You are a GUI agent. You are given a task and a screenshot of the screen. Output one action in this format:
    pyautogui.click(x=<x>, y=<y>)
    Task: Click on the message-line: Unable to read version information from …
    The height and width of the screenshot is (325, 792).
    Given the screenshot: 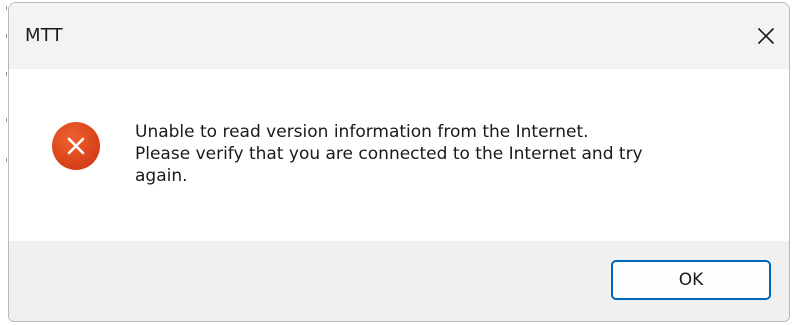 What is the action you would take?
    pyautogui.click(x=362, y=132)
    